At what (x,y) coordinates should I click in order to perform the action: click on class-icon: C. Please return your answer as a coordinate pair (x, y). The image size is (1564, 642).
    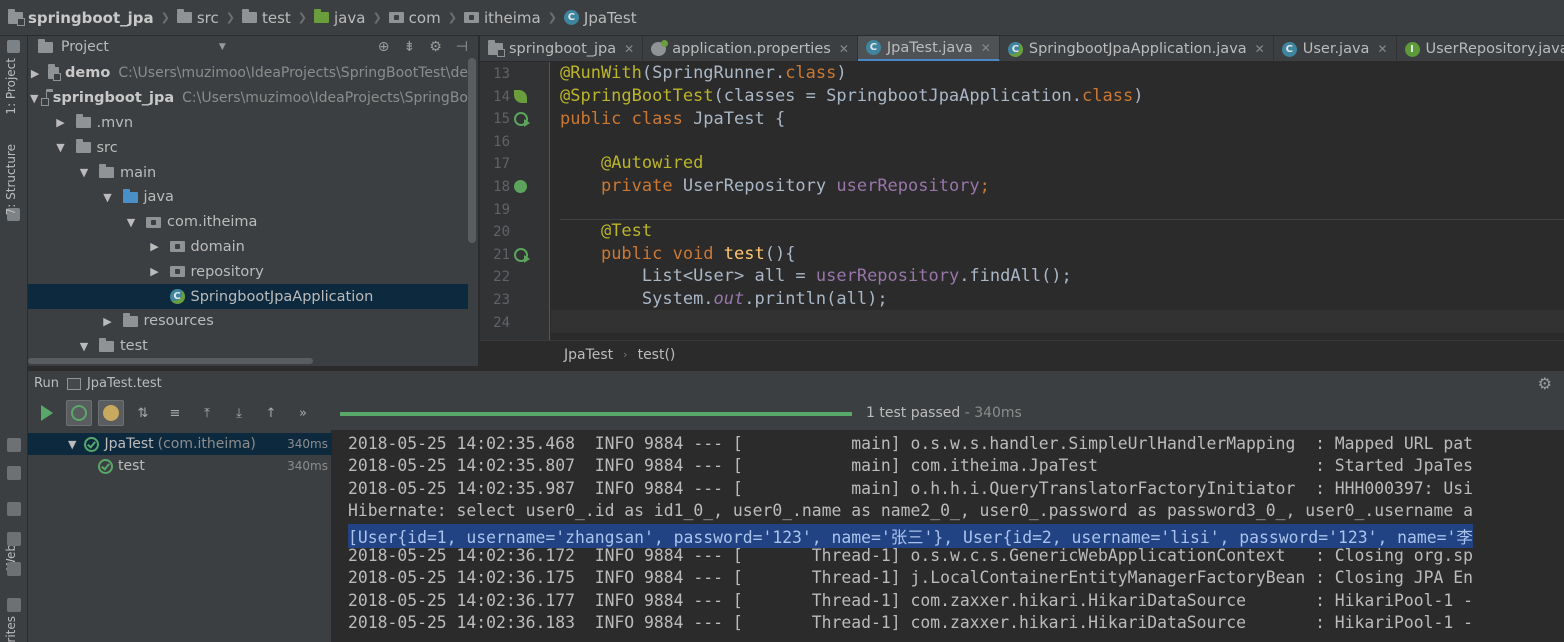
    Looking at the image, I should click on (1289, 49).